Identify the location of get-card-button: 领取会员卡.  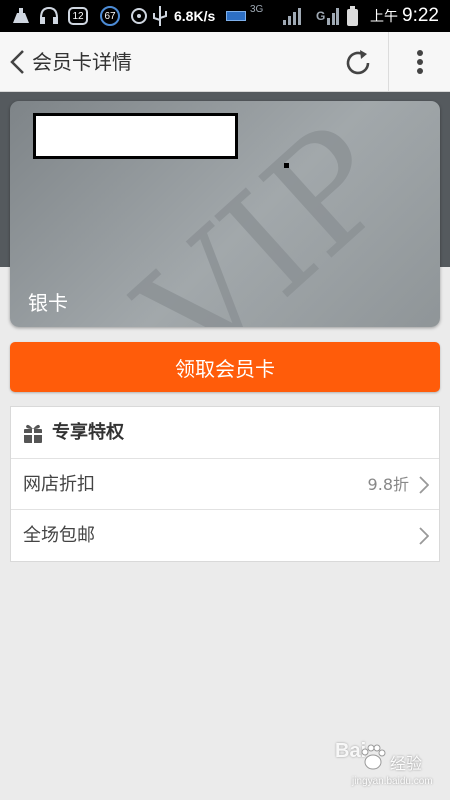
(225, 367).